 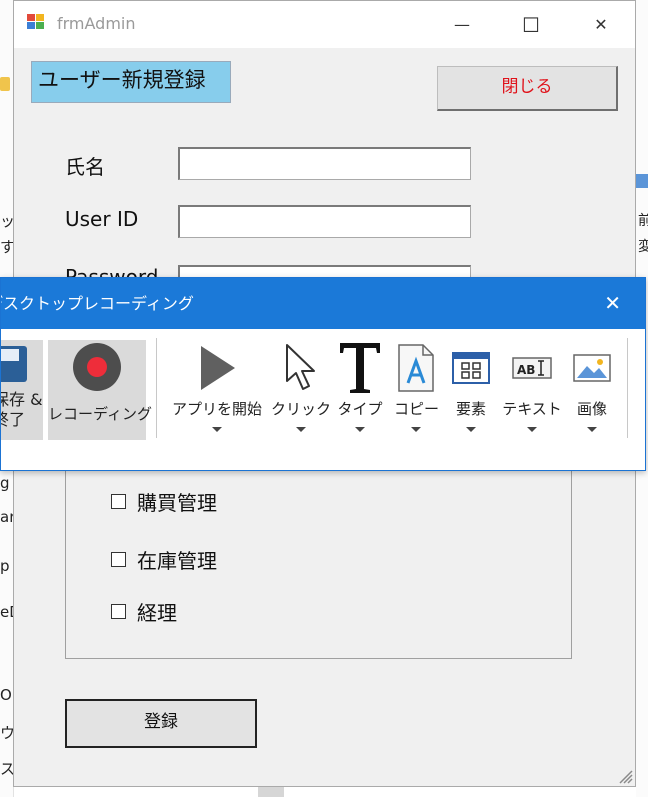 I want to click on background-text: 変, so click(x=643, y=247).